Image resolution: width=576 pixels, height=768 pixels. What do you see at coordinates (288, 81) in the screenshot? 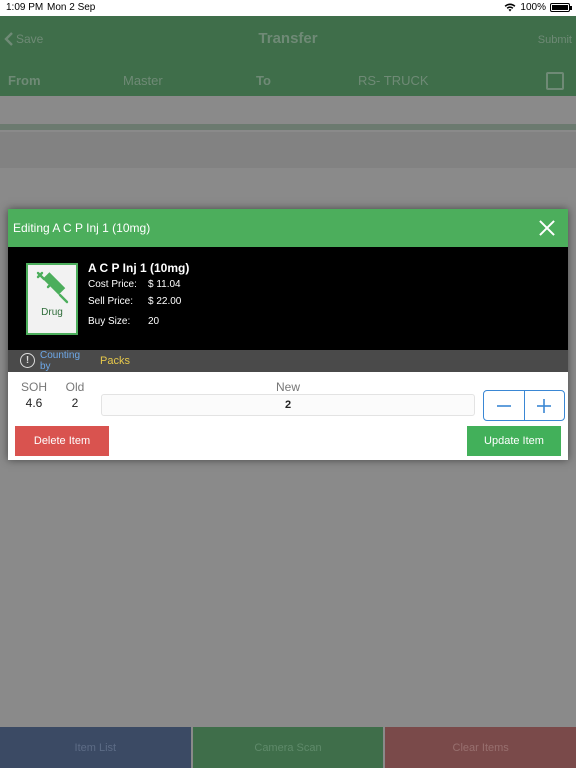
I see `transfer-route-bar: From Master To RS- TRUCK` at bounding box center [288, 81].